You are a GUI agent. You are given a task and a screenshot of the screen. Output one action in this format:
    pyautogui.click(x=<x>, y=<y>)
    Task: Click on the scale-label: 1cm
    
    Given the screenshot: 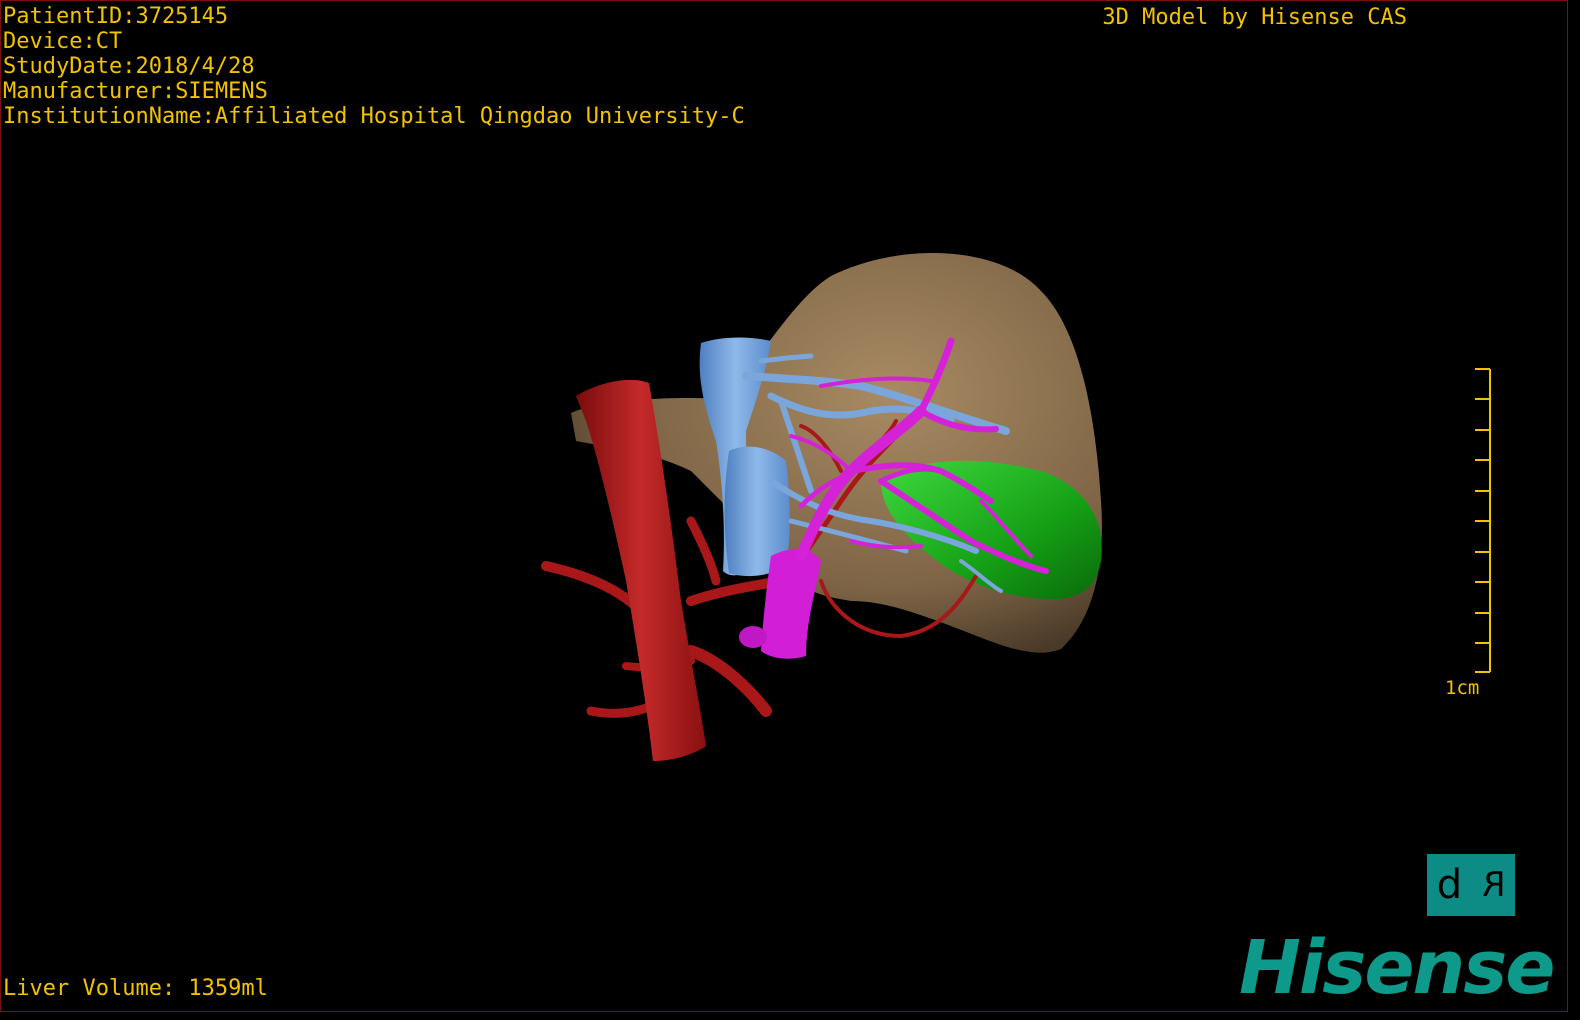 What is the action you would take?
    pyautogui.click(x=1462, y=688)
    